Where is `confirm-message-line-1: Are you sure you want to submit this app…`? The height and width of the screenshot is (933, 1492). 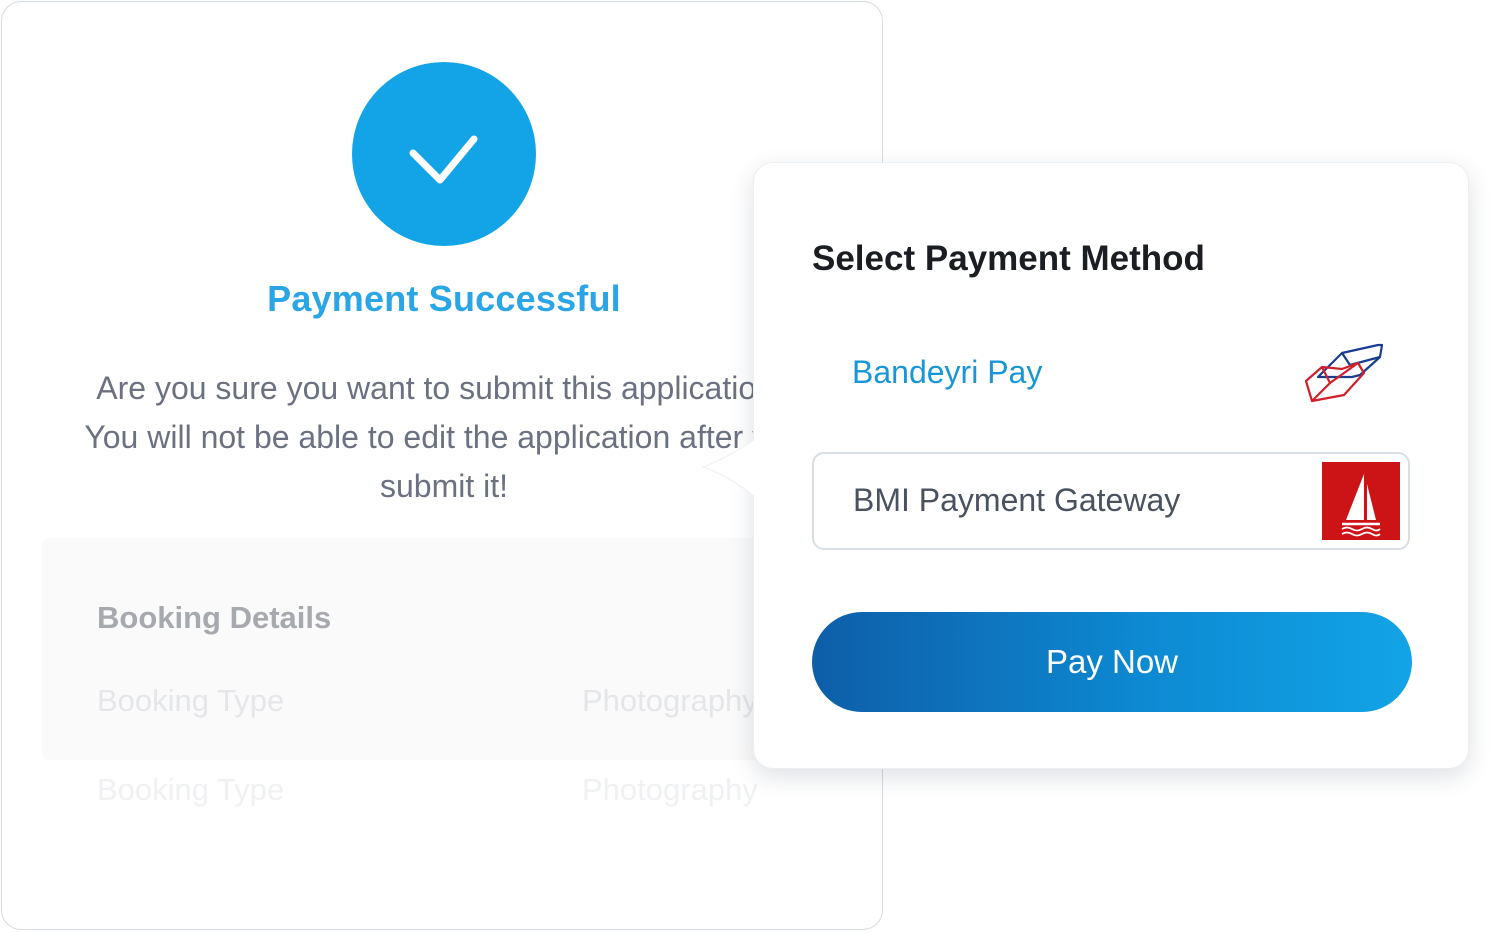
confirm-message-line-1: Are you sure you want to submit this app… is located at coordinates (444, 388).